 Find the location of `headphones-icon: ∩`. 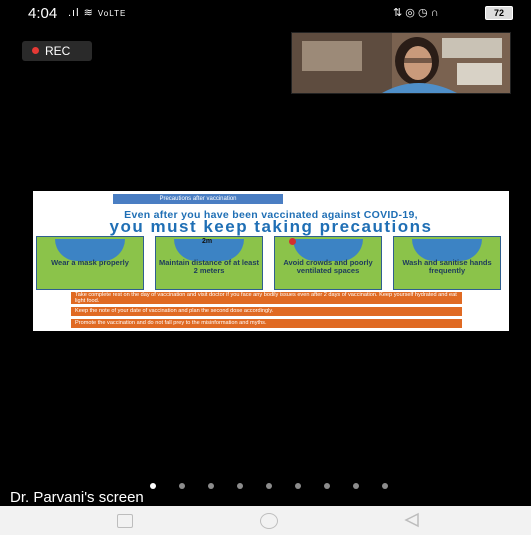

headphones-icon: ∩ is located at coordinates (434, 13).